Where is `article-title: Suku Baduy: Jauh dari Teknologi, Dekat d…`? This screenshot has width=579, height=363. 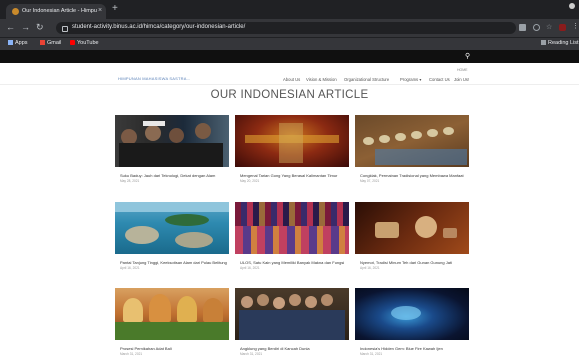
article-title: Suku Baduy: Jauh dari Teknologi, Dekat d… is located at coordinates (172, 175).